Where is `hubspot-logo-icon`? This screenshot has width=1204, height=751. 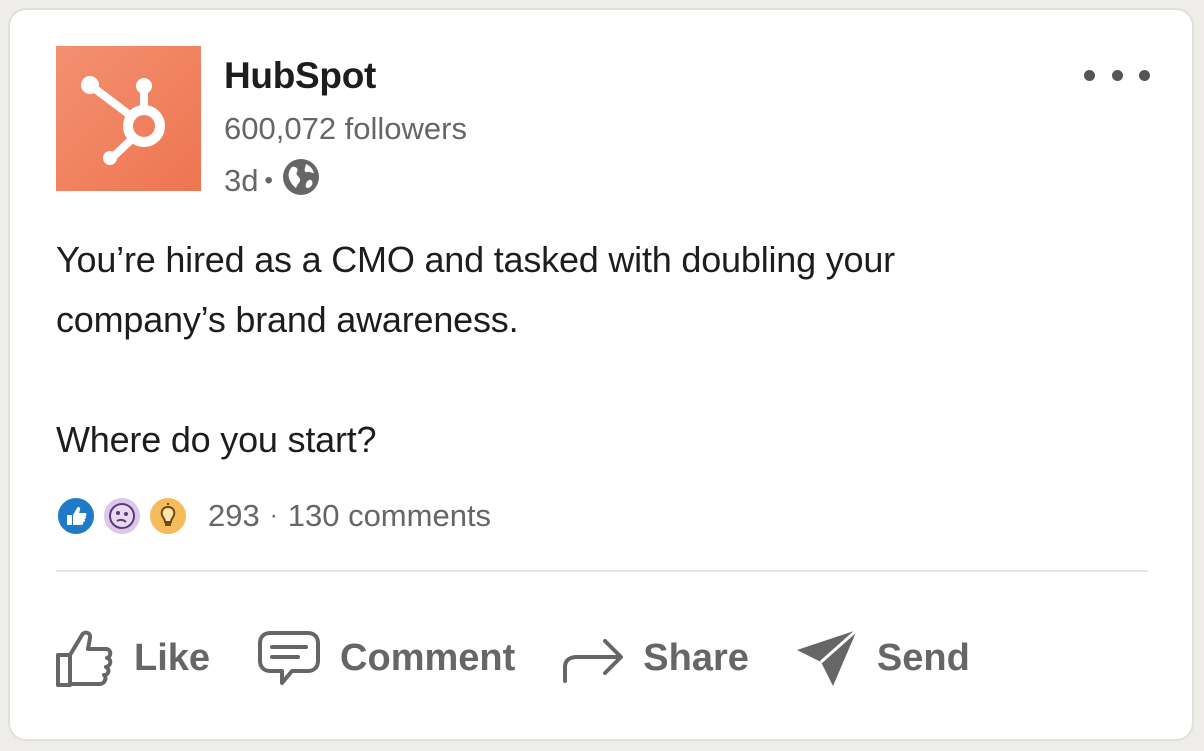
hubspot-logo-icon is located at coordinates (123, 120).